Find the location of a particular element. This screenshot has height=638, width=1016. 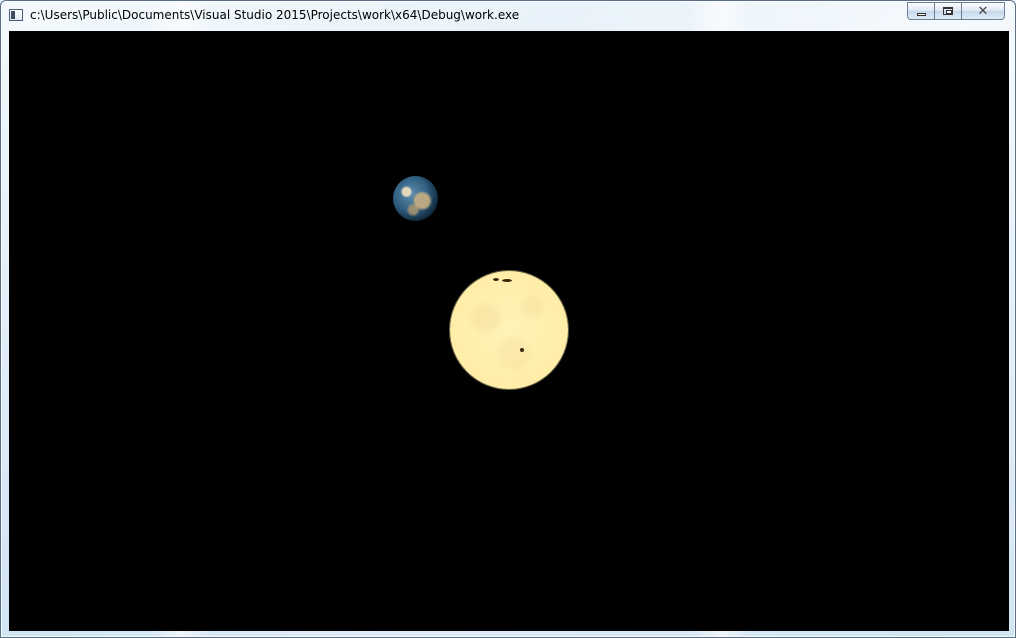

maximize-button is located at coordinates (947, 11).